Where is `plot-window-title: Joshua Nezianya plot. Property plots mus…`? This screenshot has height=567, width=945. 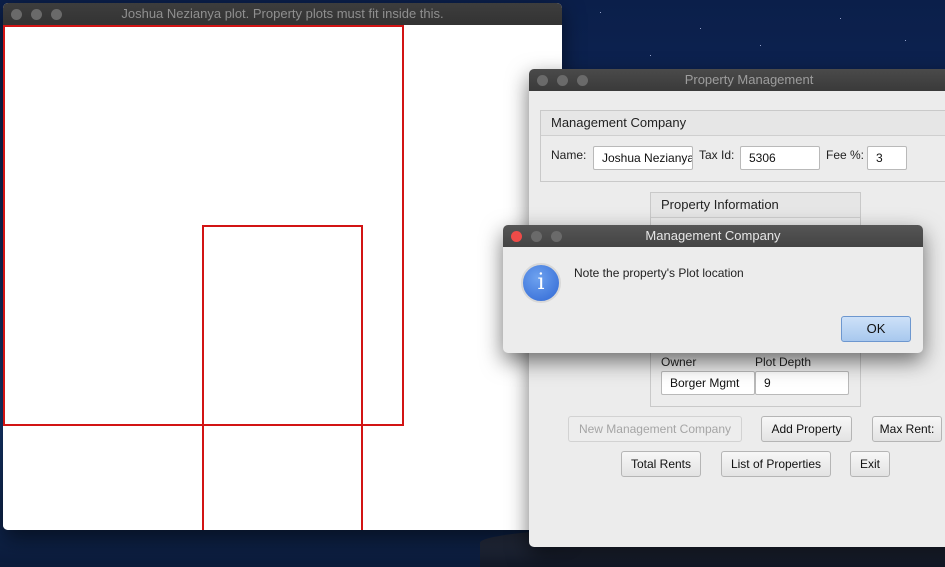
plot-window-title: Joshua Nezianya plot. Property plots mus… is located at coordinates (282, 13).